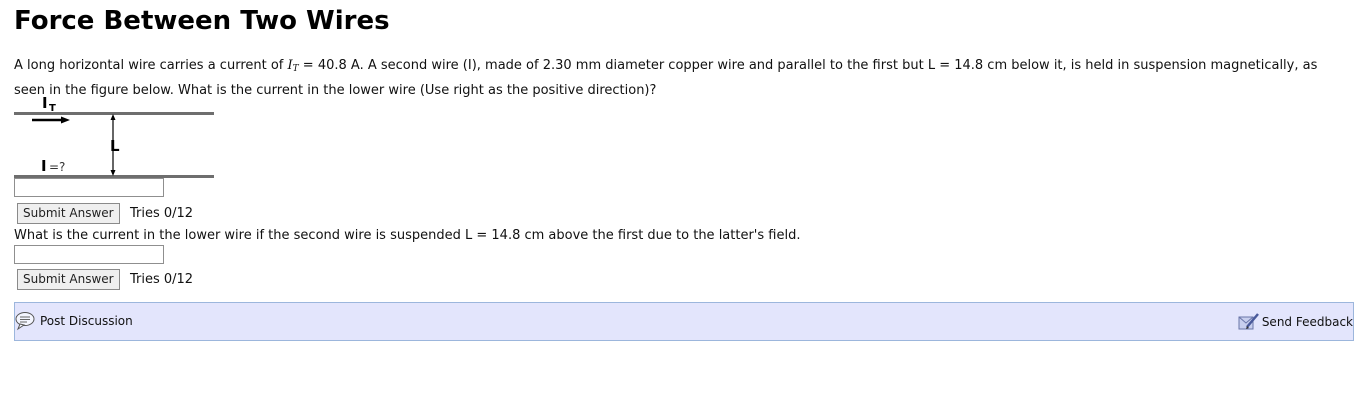  Describe the element at coordinates (1249, 322) in the screenshot. I see `feedback-pen-icon` at that location.